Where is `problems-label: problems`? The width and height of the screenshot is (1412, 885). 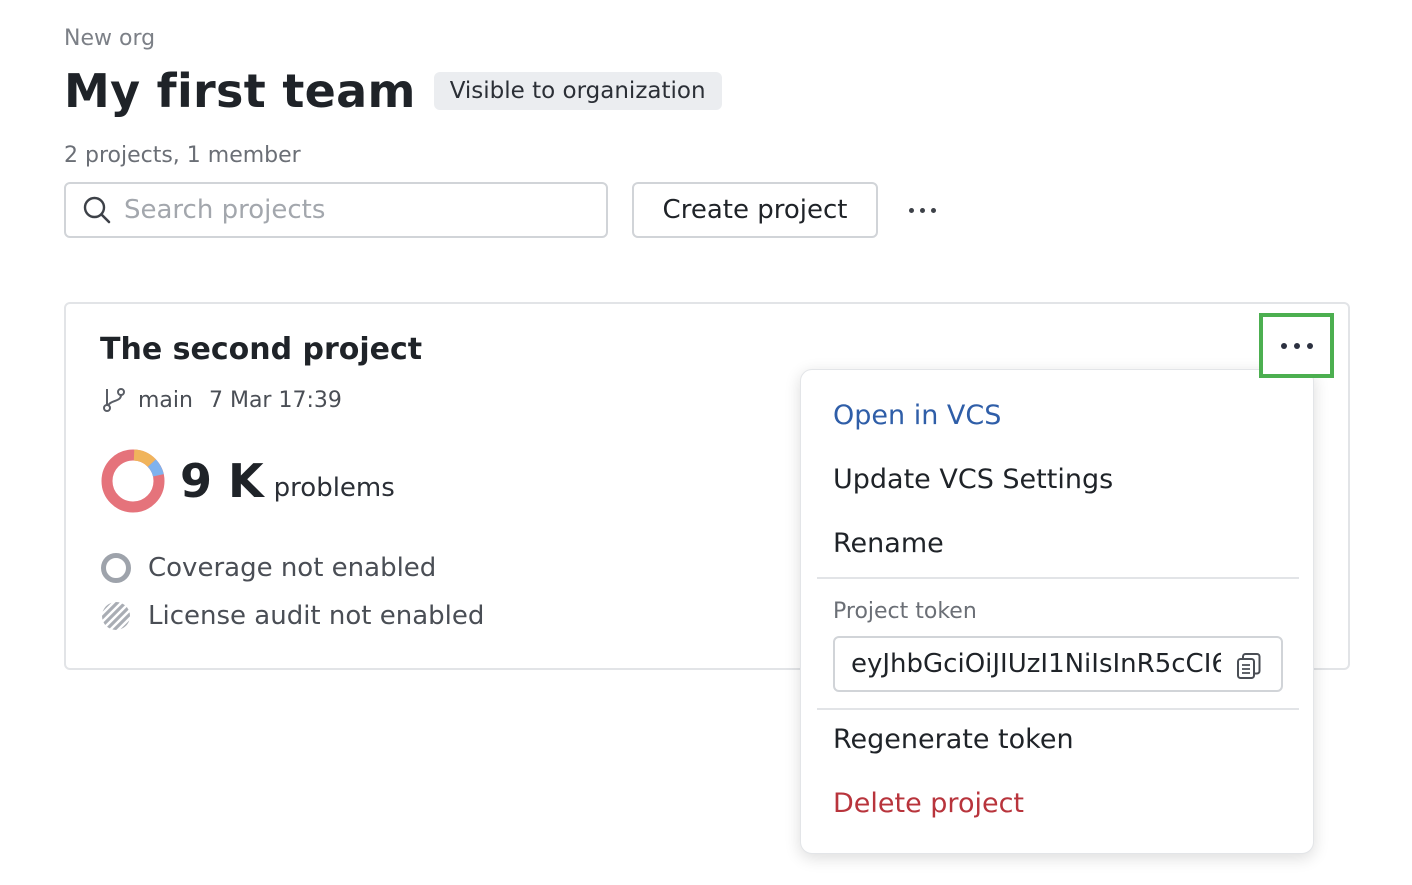 problems-label: problems is located at coordinates (334, 488).